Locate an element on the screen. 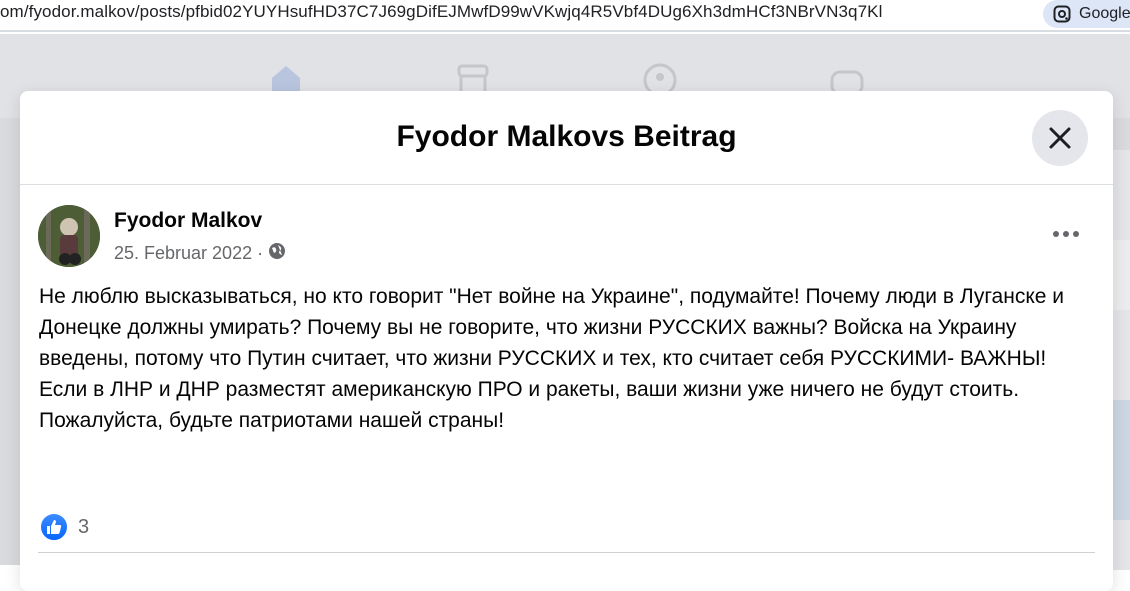  google-lens-chip: Google is located at coordinates (1086, 14).